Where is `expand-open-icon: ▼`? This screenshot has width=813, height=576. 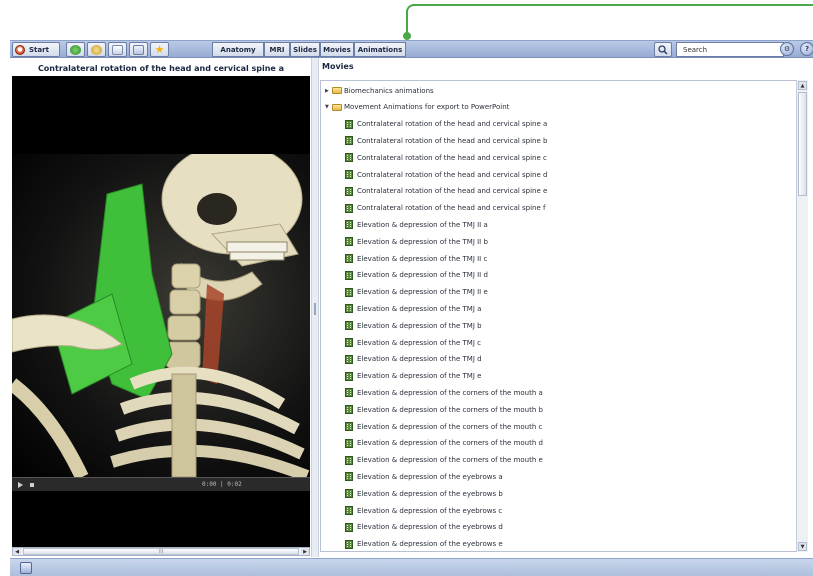 expand-open-icon: ▼ is located at coordinates (328, 107).